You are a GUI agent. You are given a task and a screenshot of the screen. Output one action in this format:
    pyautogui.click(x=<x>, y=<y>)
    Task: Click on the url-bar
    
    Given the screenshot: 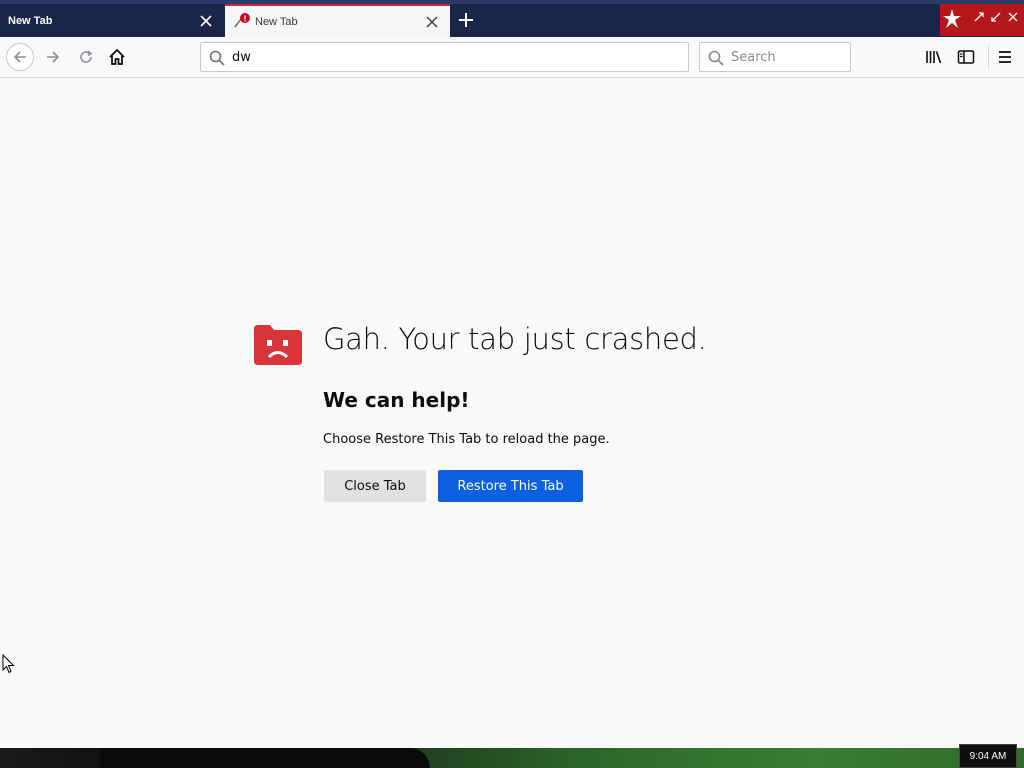 What is the action you would take?
    pyautogui.click(x=444, y=57)
    